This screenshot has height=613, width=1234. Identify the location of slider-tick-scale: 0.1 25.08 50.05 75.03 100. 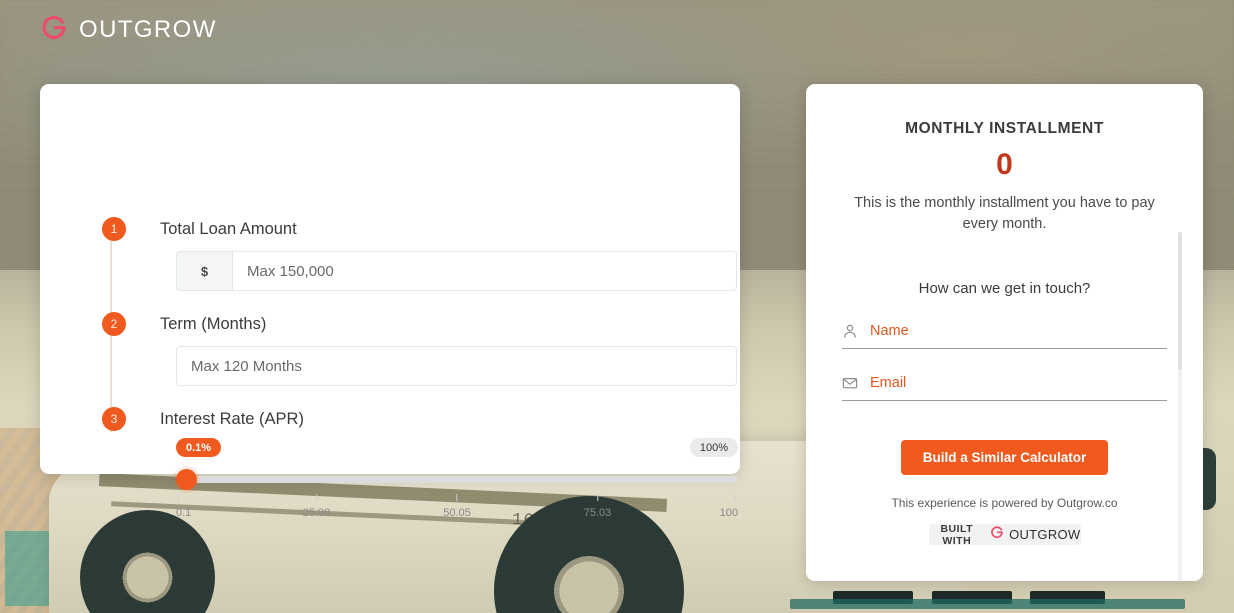
(457, 509).